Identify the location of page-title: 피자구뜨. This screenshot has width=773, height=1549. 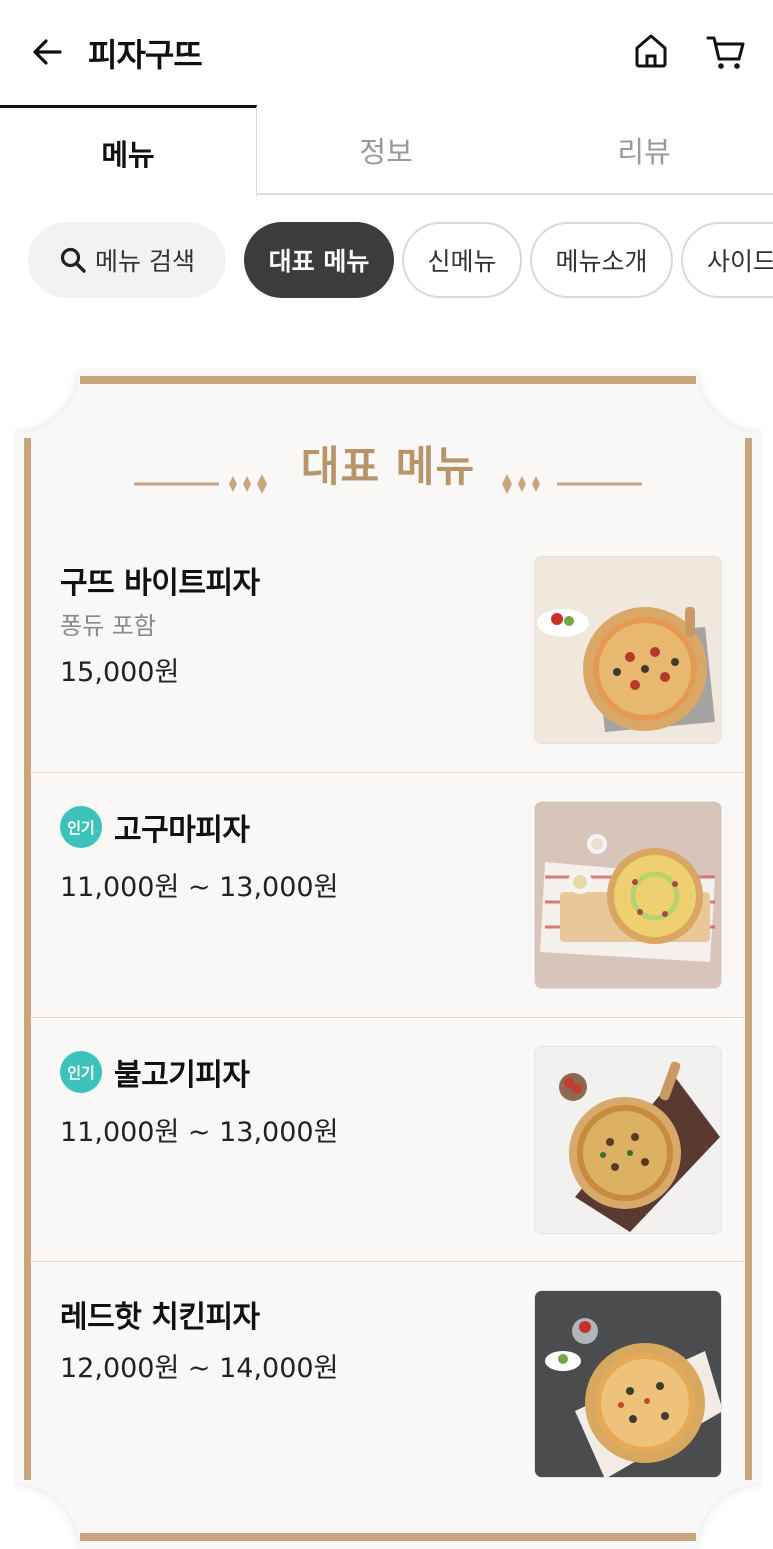
(145, 55).